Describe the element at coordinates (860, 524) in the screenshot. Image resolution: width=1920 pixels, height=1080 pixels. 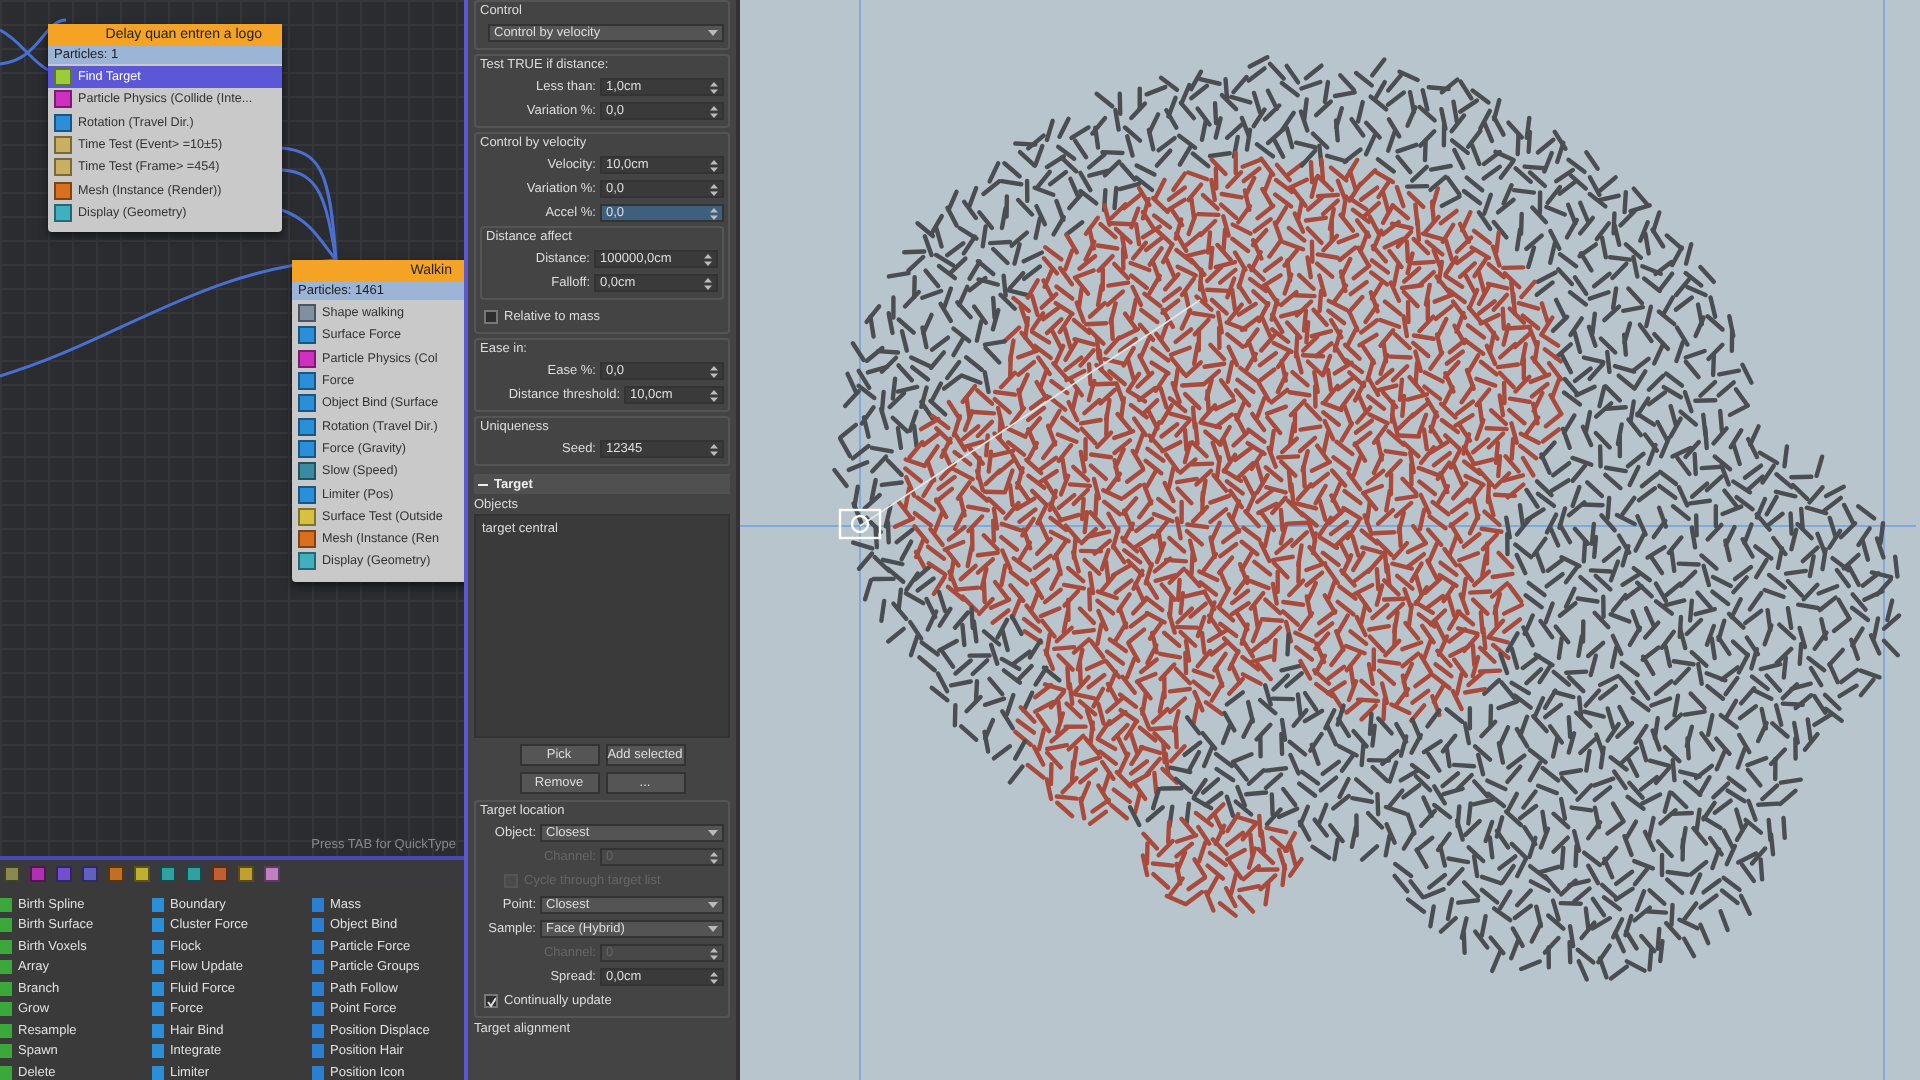
I see `target-gizmo-icon` at that location.